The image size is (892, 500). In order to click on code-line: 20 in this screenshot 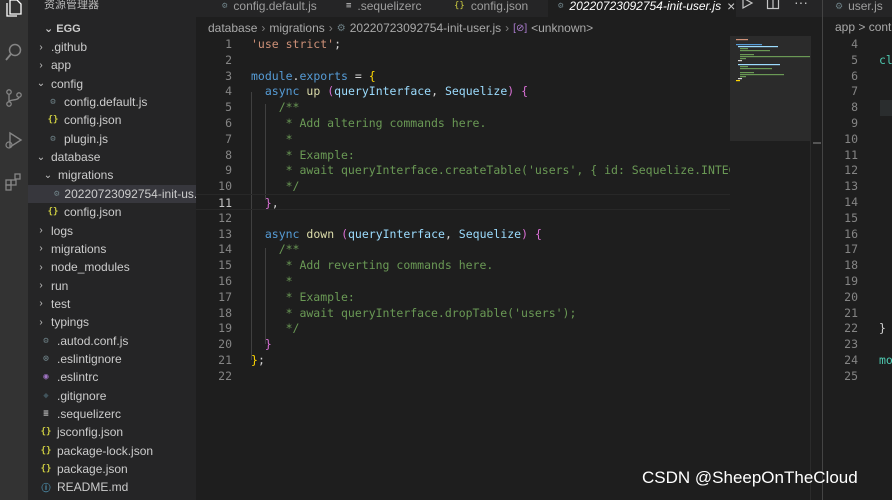, I will do `click(857, 297)`.